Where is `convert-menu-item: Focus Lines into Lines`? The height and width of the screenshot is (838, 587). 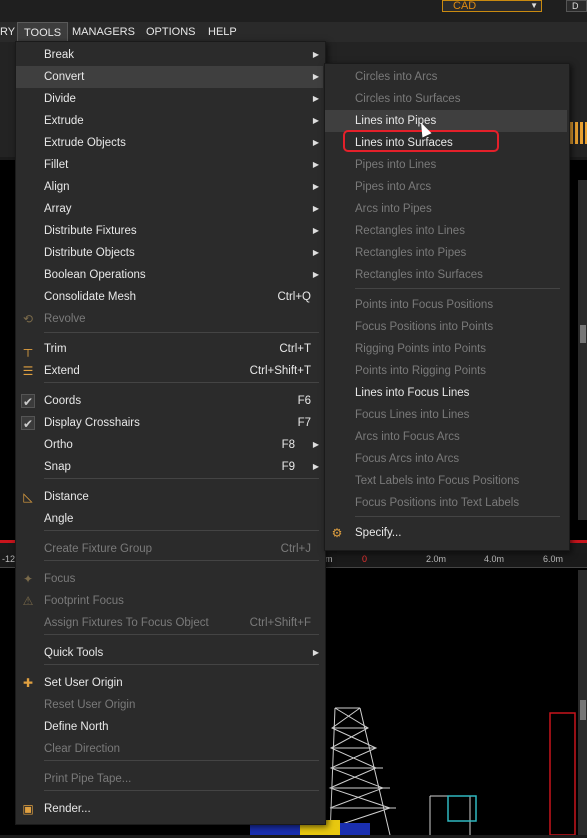
convert-menu-item: Focus Lines into Lines is located at coordinates (446, 415).